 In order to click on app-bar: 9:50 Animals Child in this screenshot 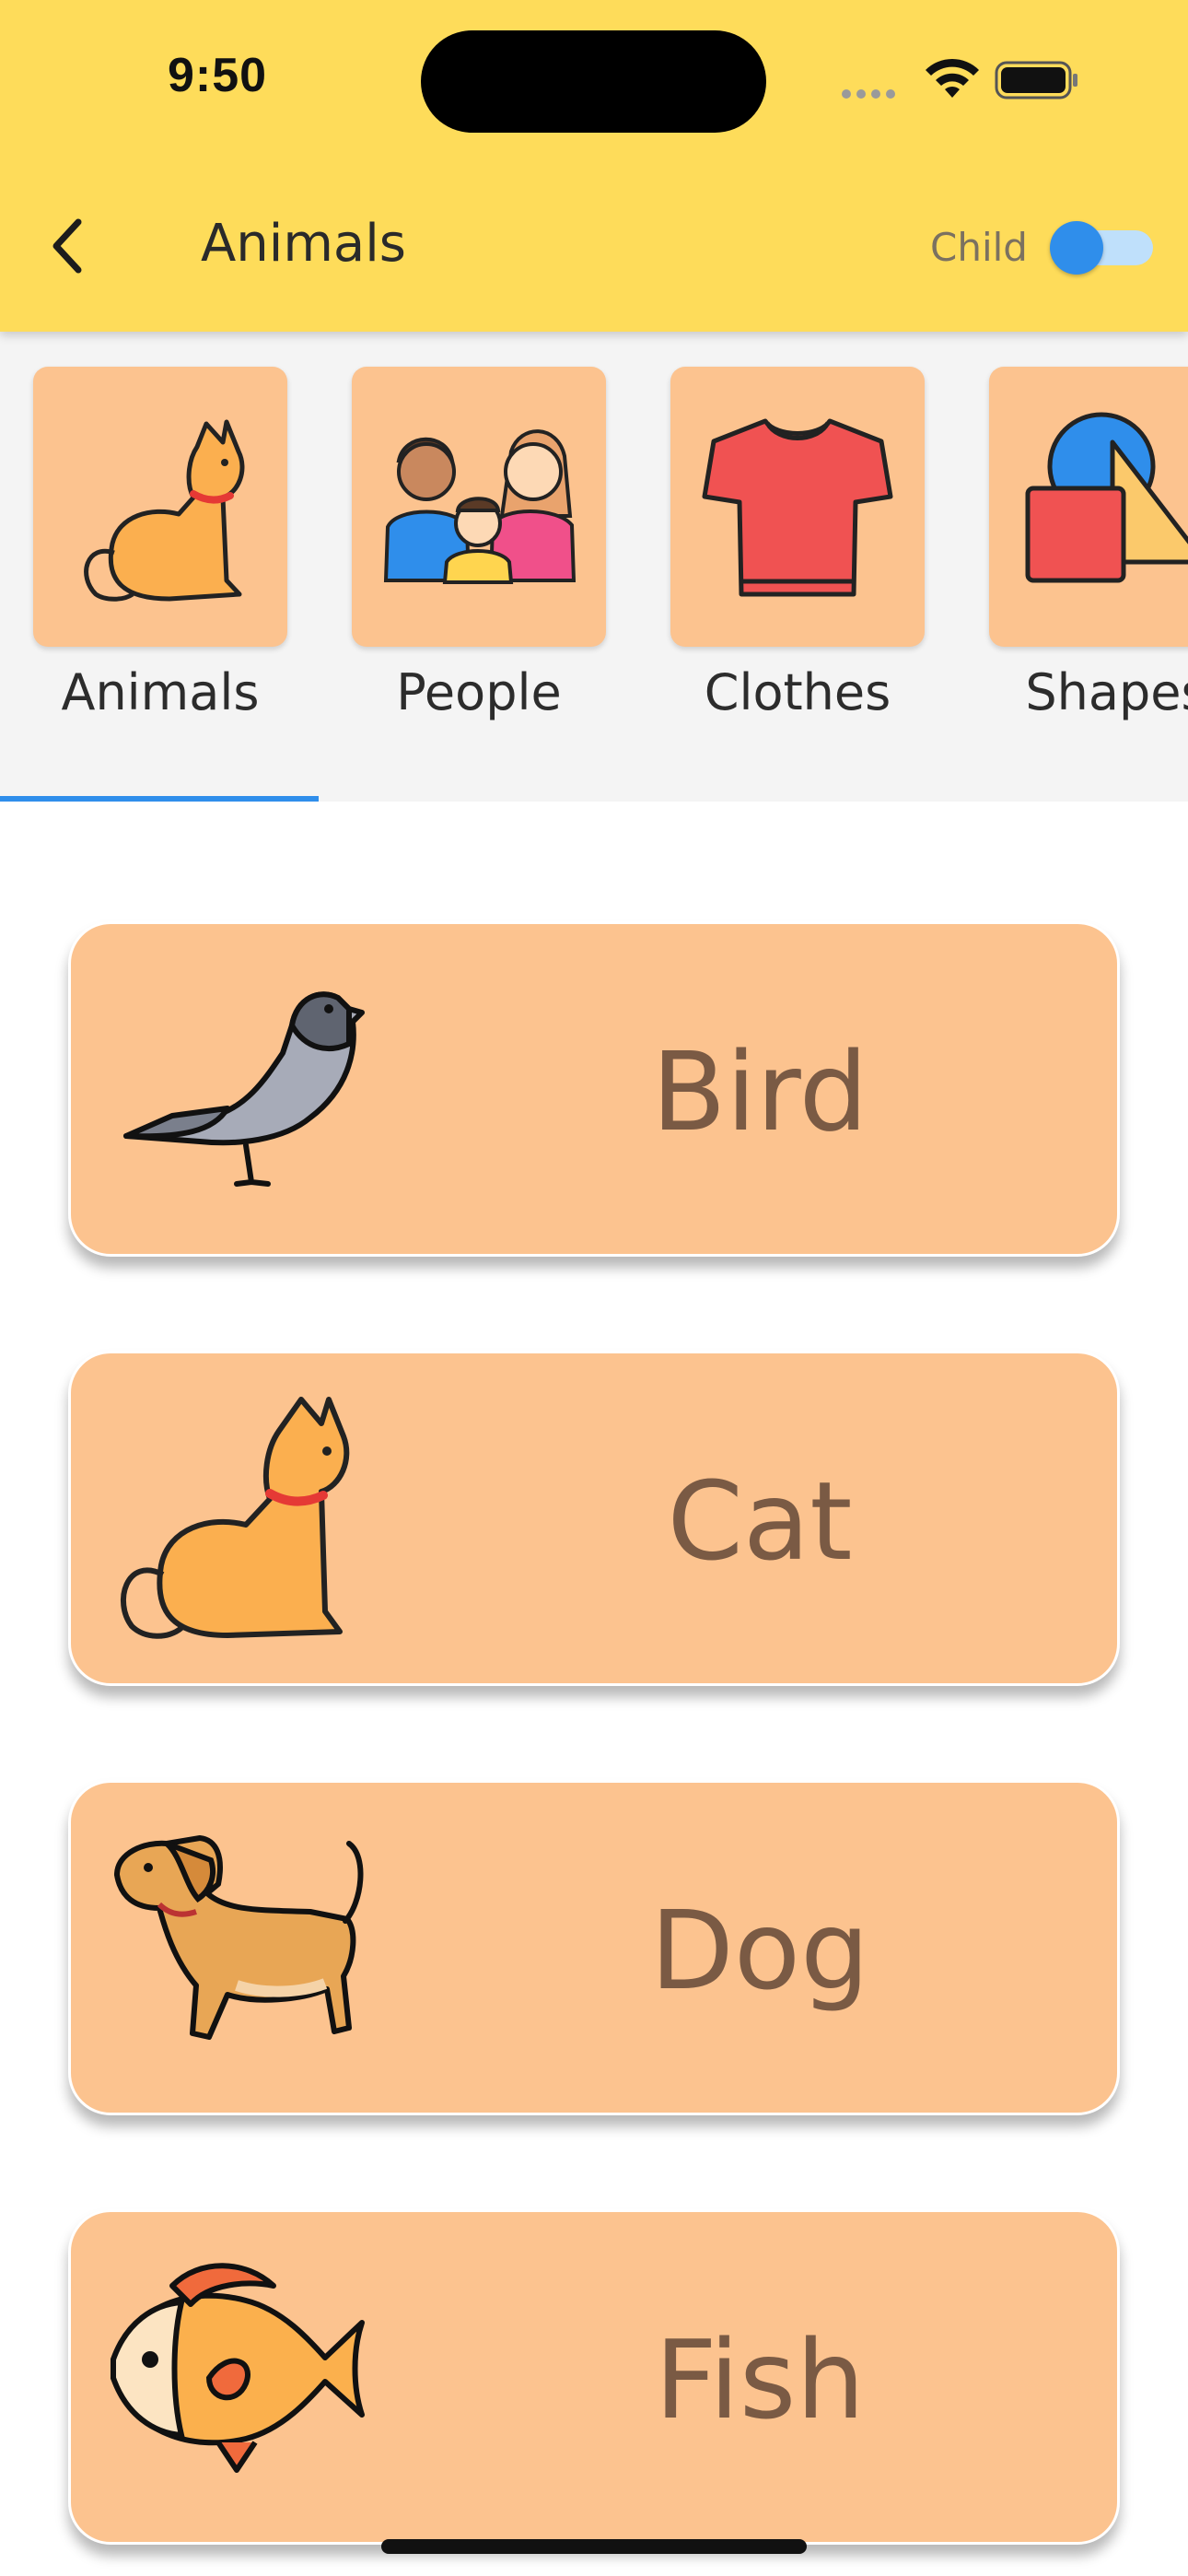, I will do `click(594, 166)`.